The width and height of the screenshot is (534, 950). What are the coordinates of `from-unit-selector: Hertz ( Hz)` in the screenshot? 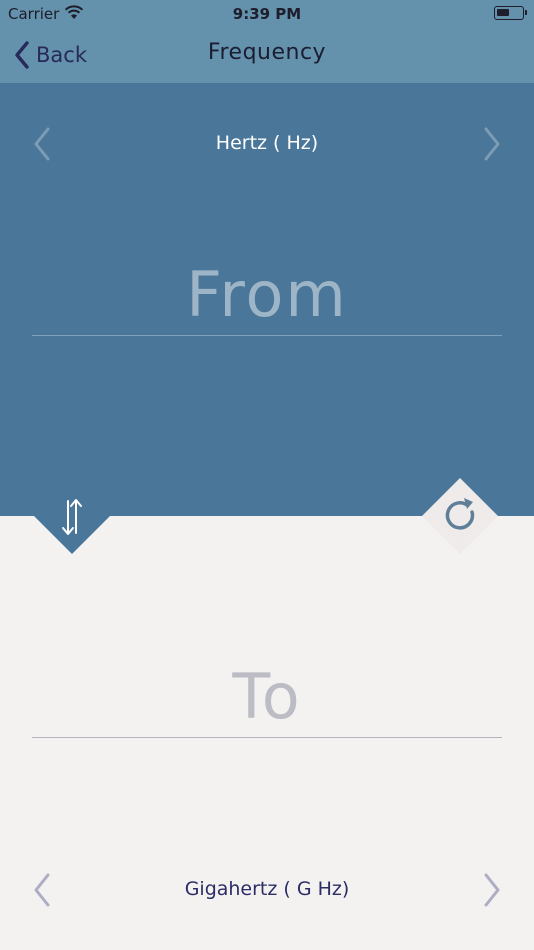 It's located at (267, 143).